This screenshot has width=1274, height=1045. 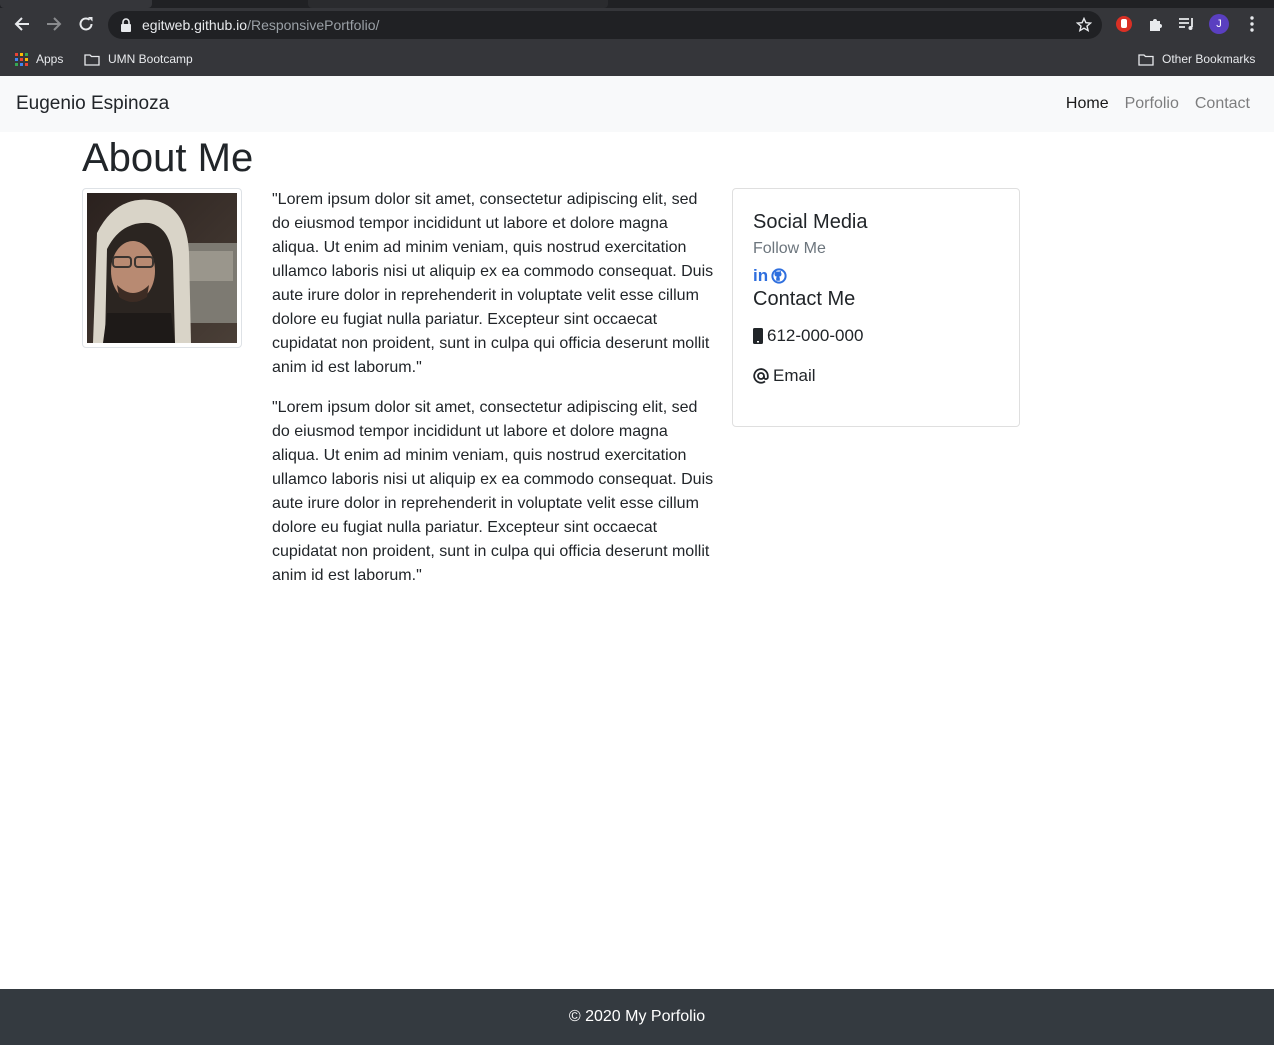 I want to click on stop-hand-icon, so click(x=1124, y=24).